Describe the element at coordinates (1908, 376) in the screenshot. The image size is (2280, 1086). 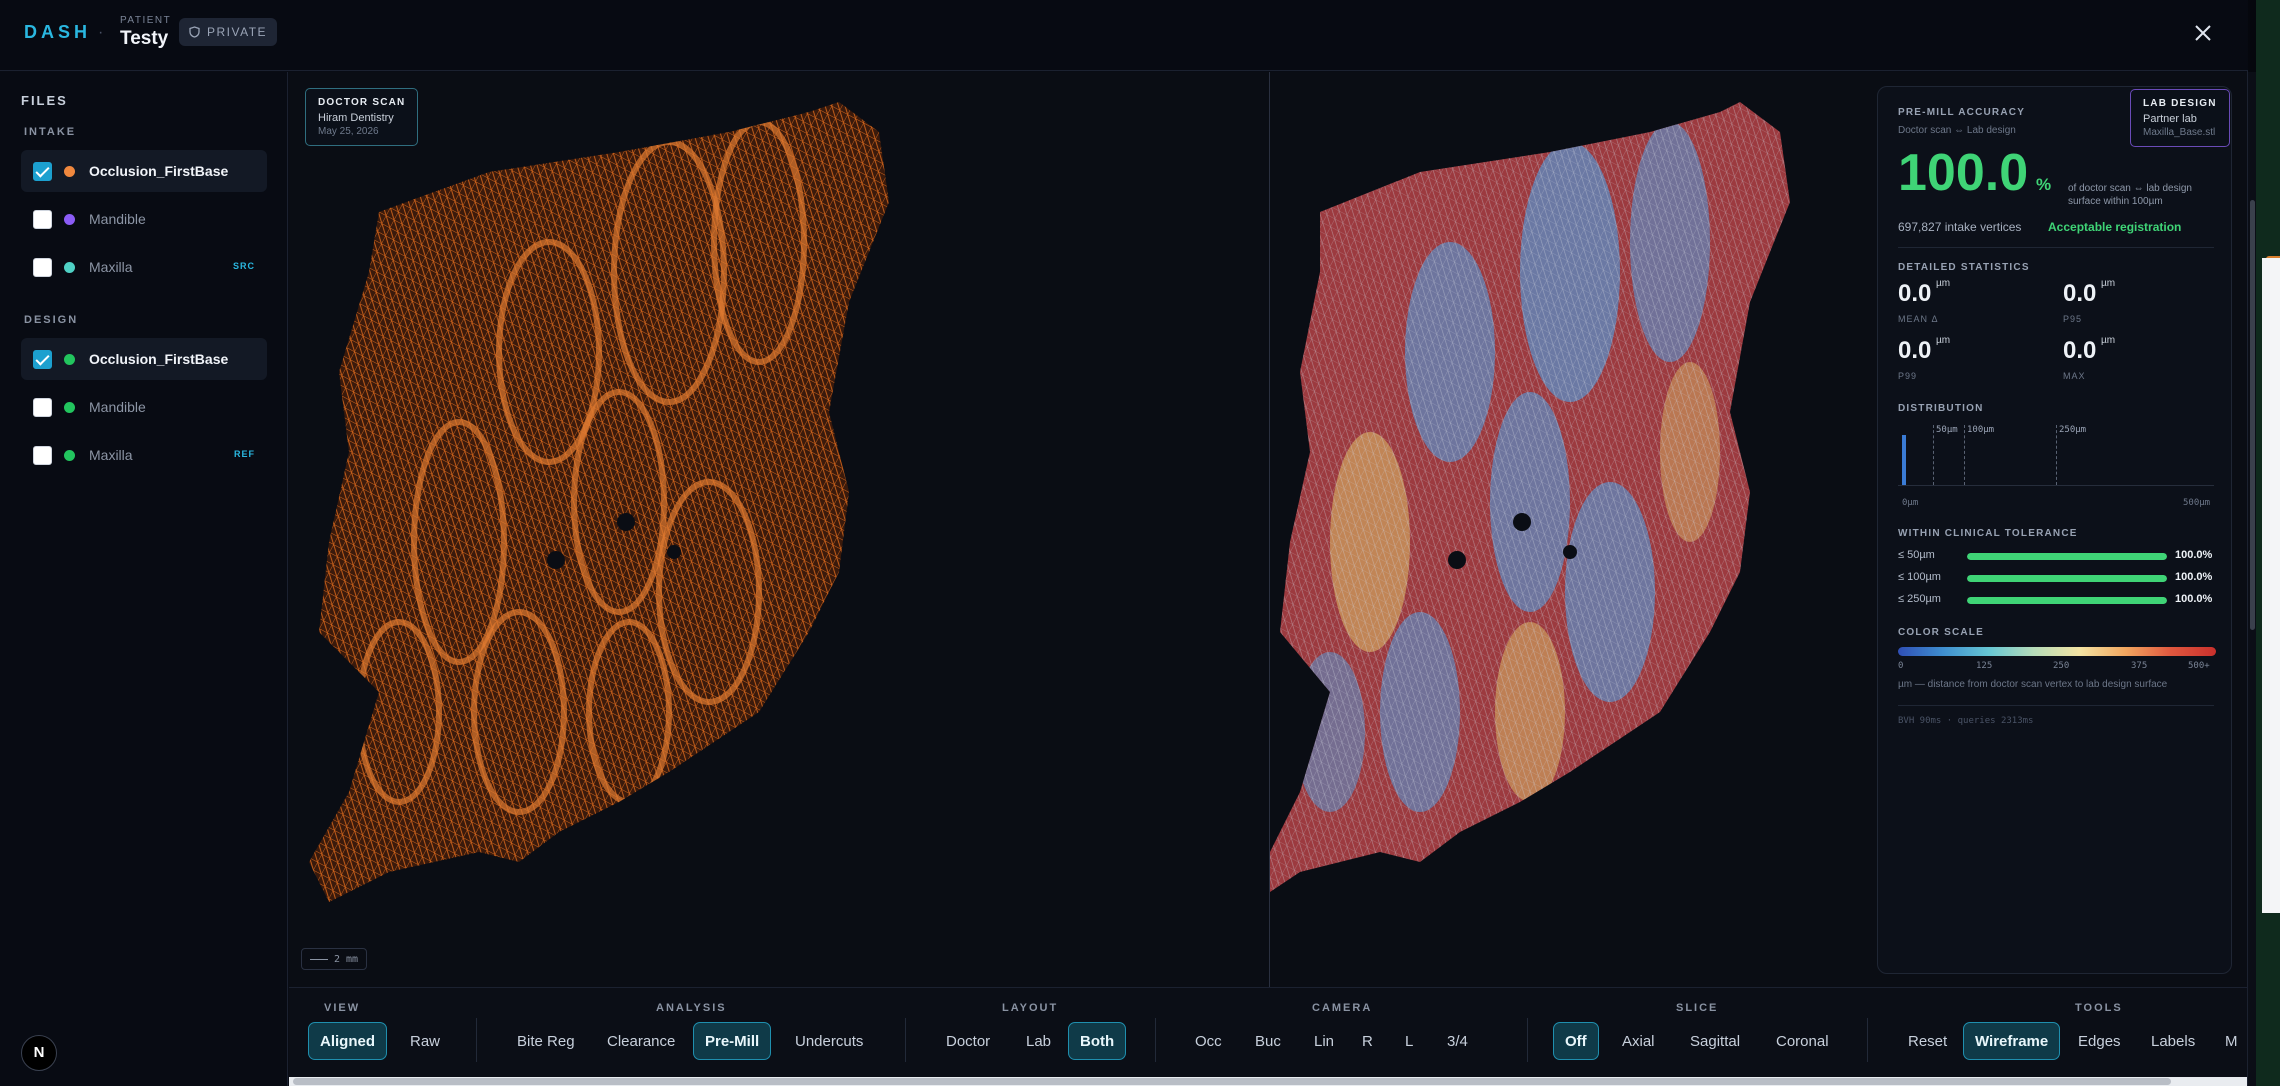
I see `stat-p99-label: P99` at that location.